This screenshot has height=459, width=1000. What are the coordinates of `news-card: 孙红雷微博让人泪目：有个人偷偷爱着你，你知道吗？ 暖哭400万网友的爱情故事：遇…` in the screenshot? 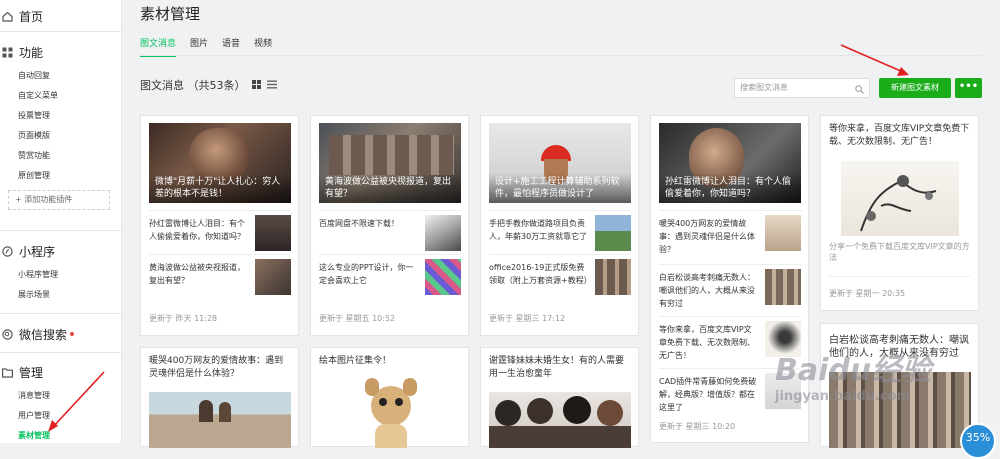 It's located at (729, 279).